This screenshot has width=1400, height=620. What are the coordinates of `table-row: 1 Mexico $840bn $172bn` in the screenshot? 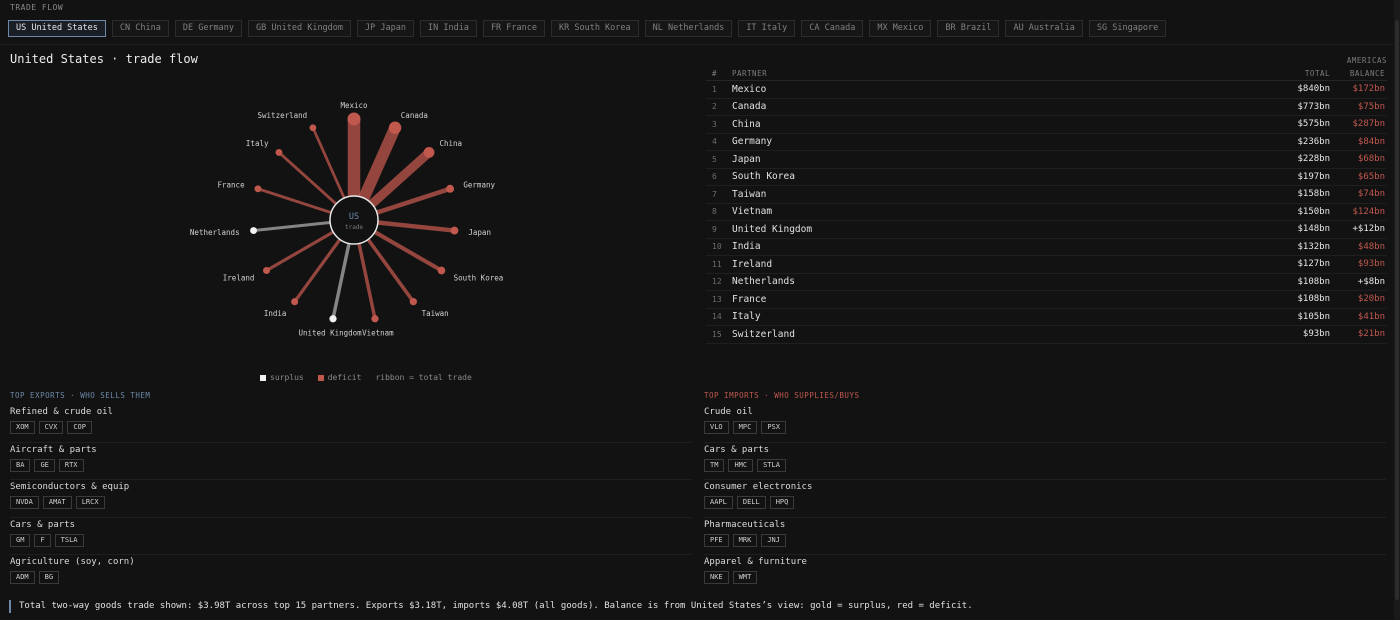 It's located at (1046, 90).